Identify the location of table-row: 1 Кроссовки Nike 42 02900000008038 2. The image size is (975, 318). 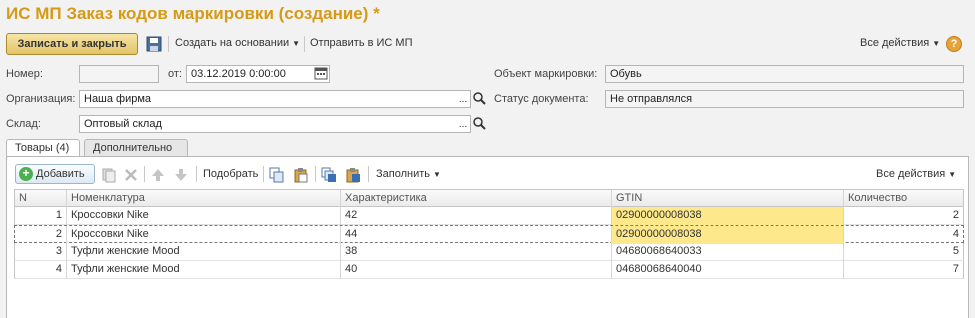
(489, 216).